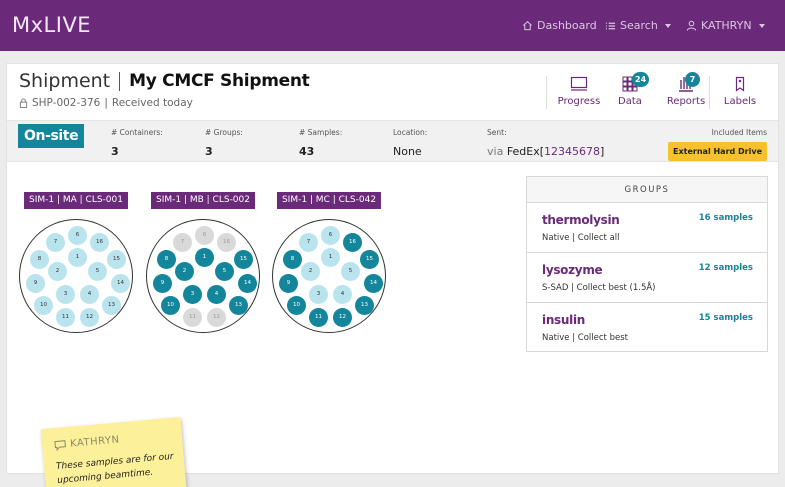 This screenshot has width=785, height=487. Describe the element at coordinates (641, 79) in the screenshot. I see `data-count-badge: 24` at that location.